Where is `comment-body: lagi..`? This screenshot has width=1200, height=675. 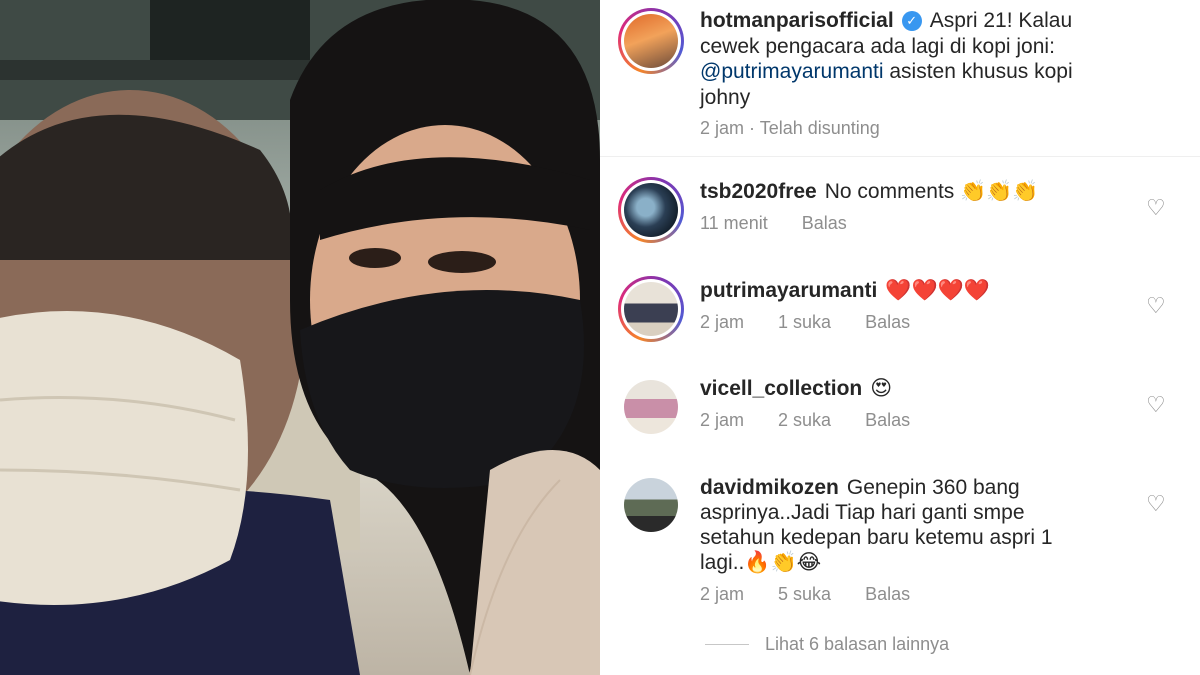 comment-body: lagi.. is located at coordinates (722, 562).